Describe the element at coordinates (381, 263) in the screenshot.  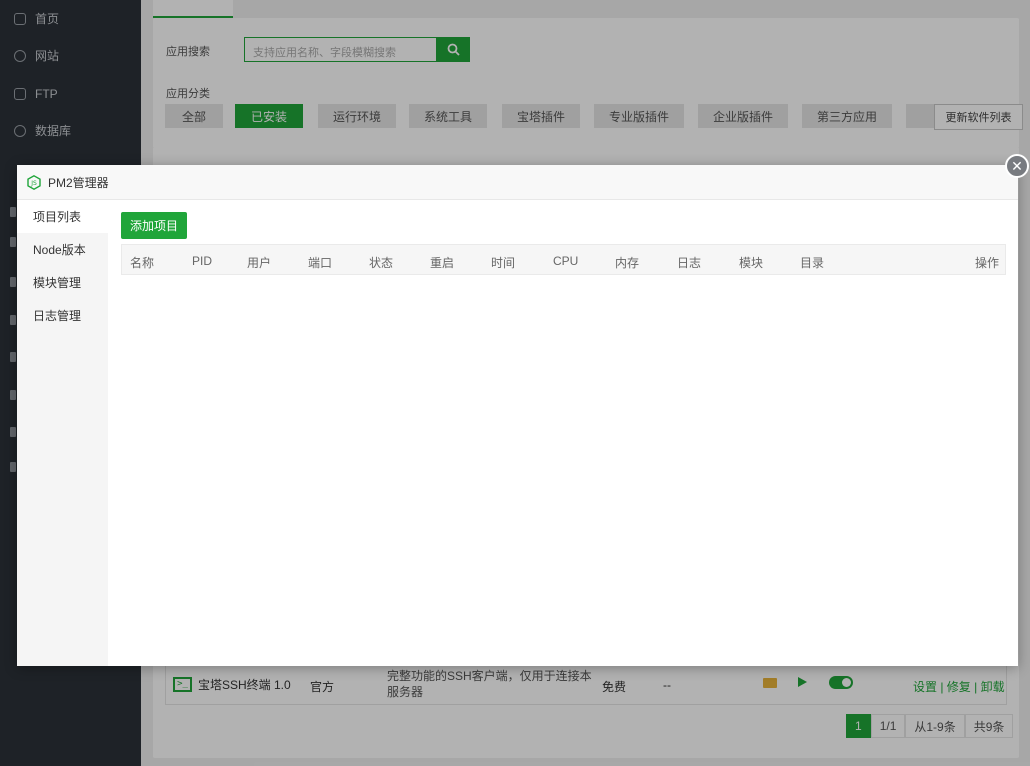
I see `column-header-status: 状态` at that location.